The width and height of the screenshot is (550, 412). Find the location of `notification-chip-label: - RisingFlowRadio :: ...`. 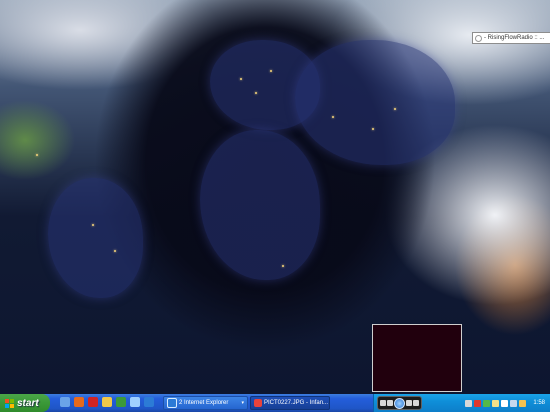

notification-chip-label: - RisingFlowRadio :: ... is located at coordinates (514, 38).